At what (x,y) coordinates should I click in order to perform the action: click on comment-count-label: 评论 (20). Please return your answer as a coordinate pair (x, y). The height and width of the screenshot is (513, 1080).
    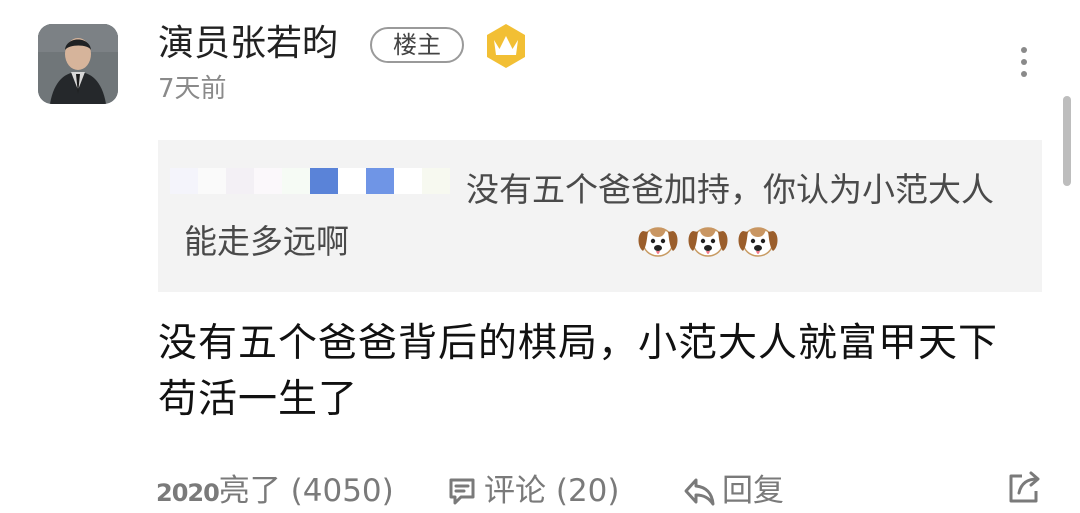
    Looking at the image, I should click on (552, 491).